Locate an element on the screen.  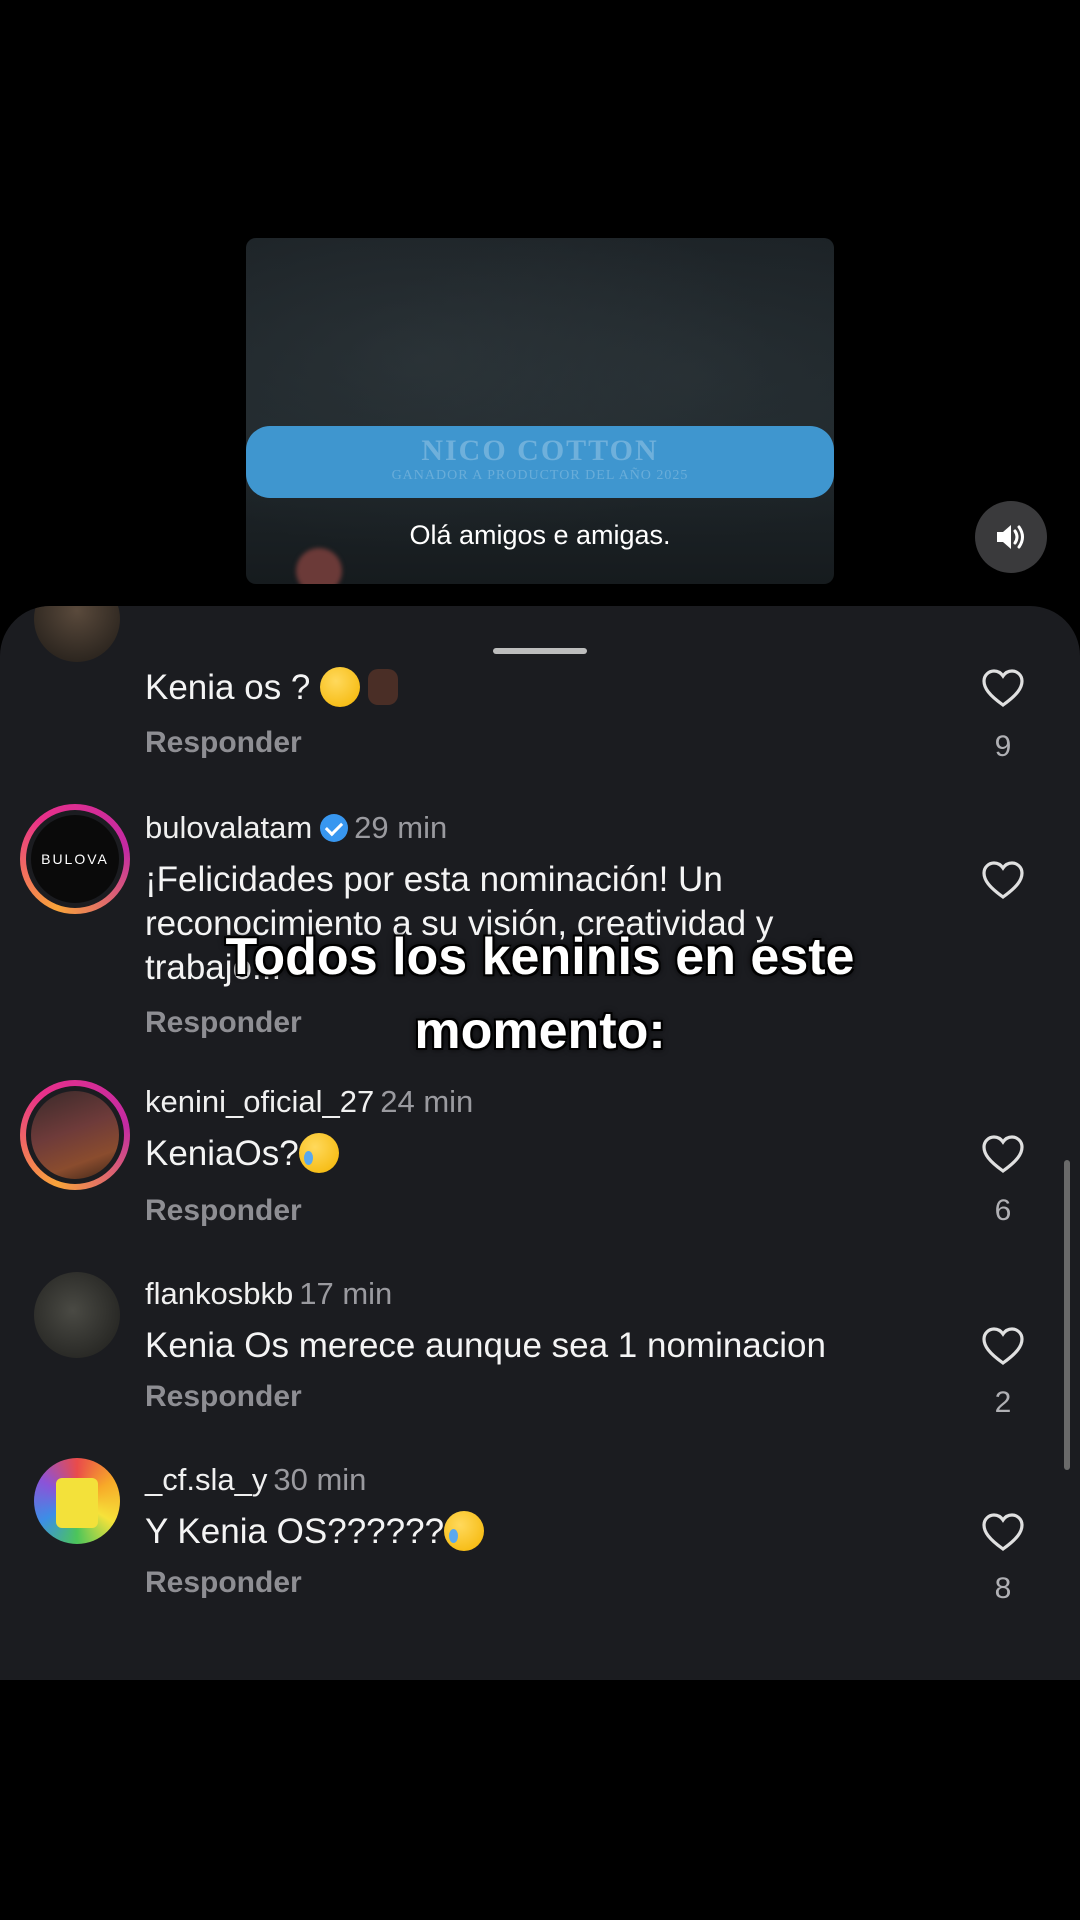
comment-text: Kenia os ? is located at coordinates (525, 688).